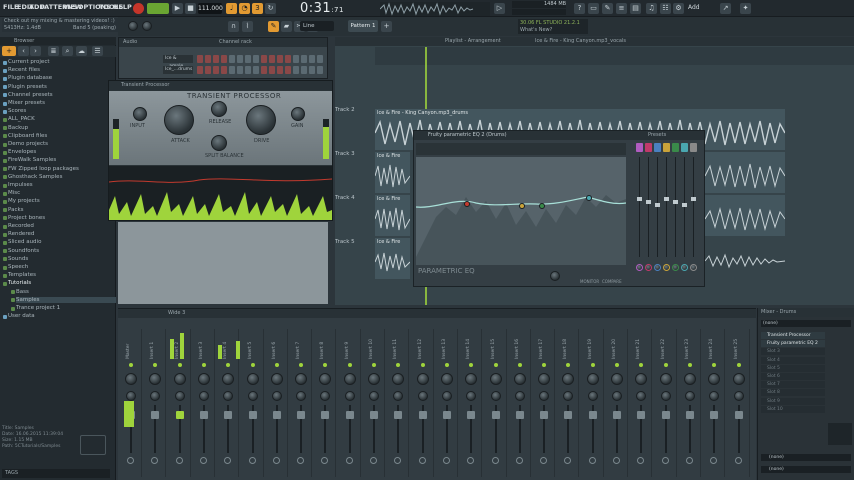 This screenshot has width=854, height=480. Describe the element at coordinates (178, 62) in the screenshot. I see `channel-row-1: Ice & ...ample` at that location.